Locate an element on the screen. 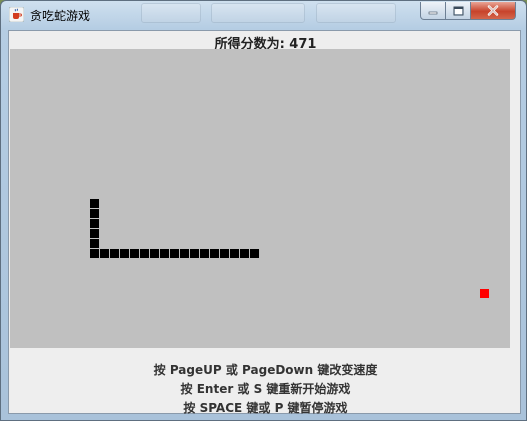  maximize-icon is located at coordinates (458, 10).